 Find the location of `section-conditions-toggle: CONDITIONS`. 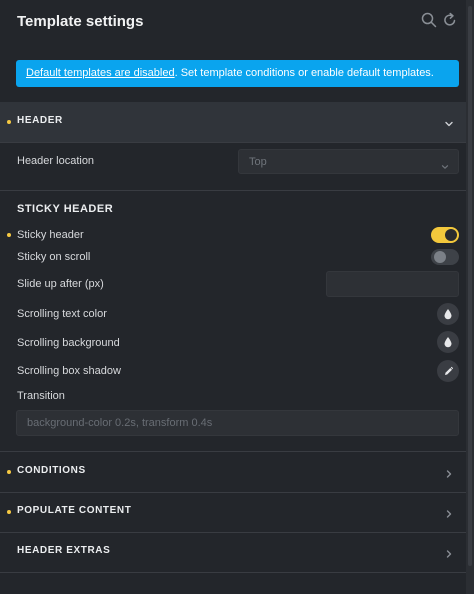

section-conditions-toggle: CONDITIONS is located at coordinates (233, 472).